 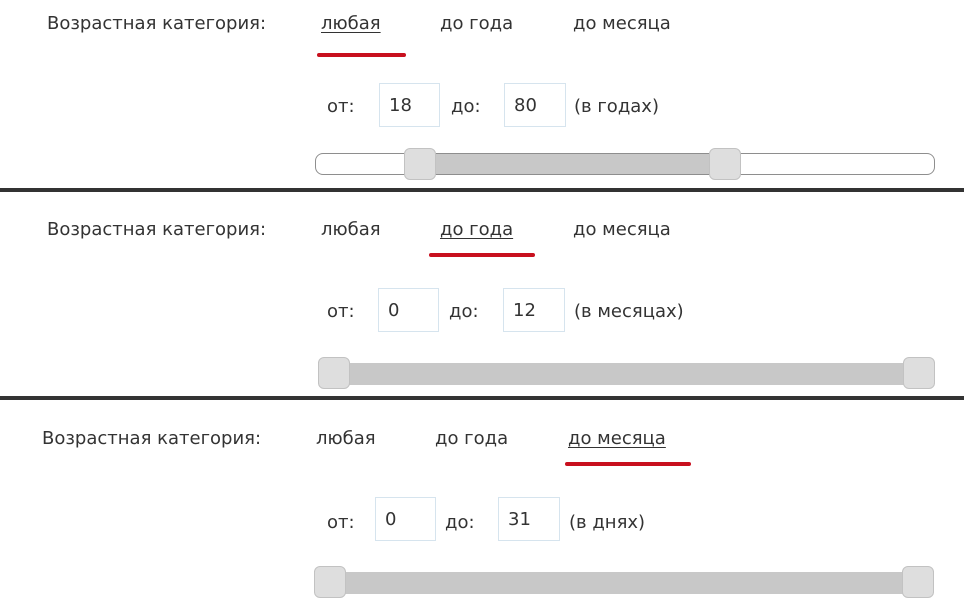 What do you see at coordinates (629, 311) in the screenshot?
I see `unit-label: (в месяцах)` at bounding box center [629, 311].